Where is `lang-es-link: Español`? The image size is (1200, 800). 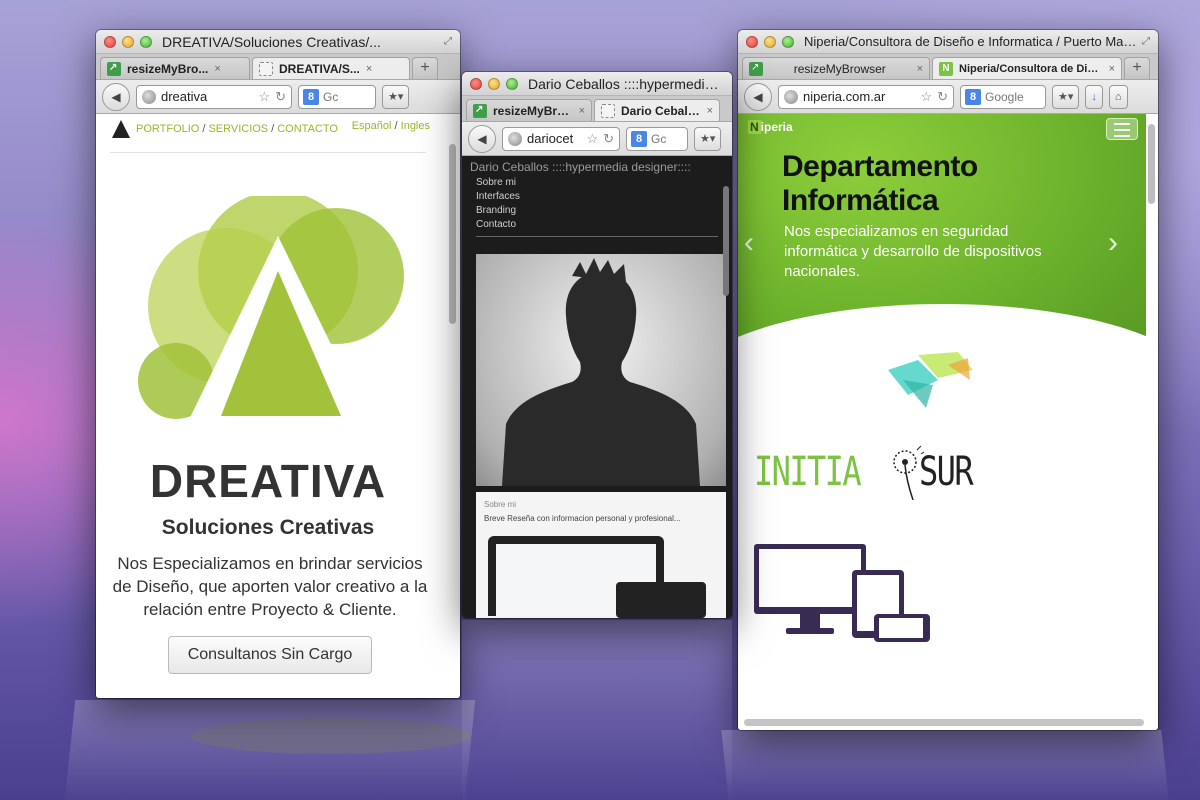 lang-es-link: Español is located at coordinates (372, 126).